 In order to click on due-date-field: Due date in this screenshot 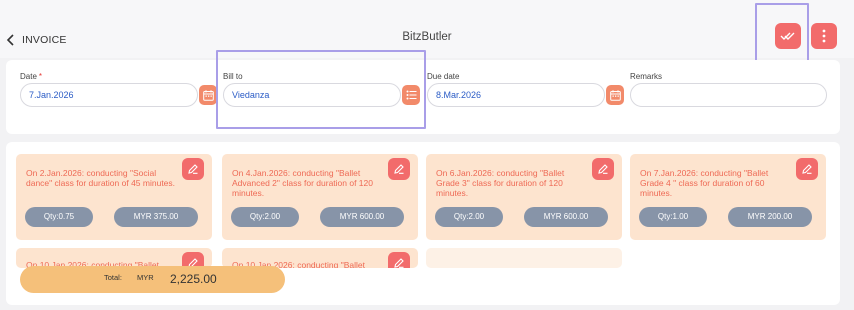, I will do `click(443, 76)`.